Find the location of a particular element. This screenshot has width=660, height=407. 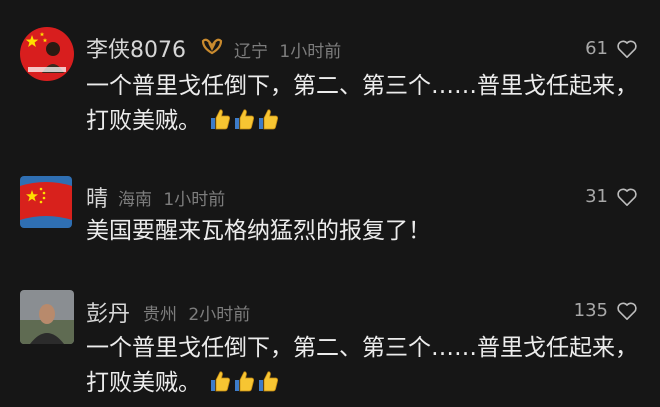

timestamp: 2小时前 is located at coordinates (219, 315).